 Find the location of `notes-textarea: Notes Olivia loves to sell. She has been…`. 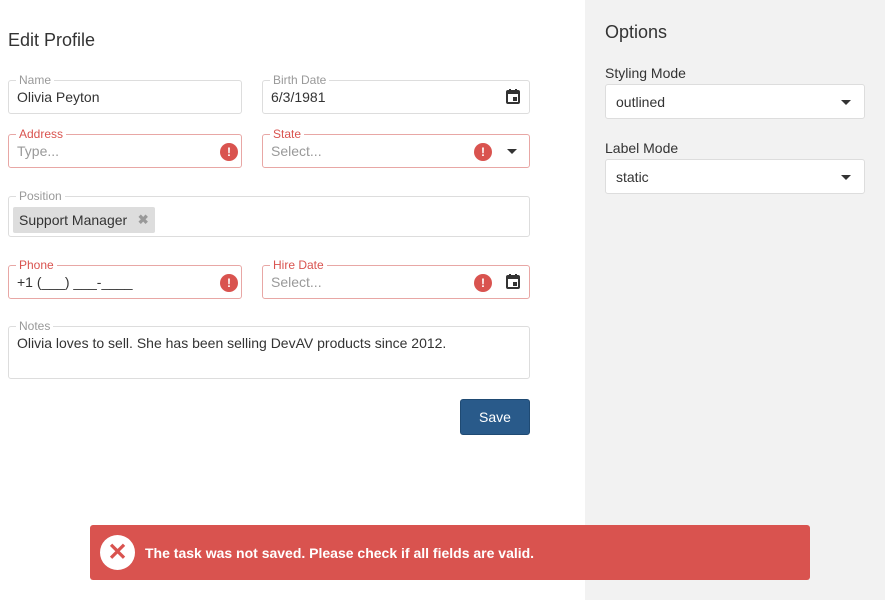

notes-textarea: Notes Olivia loves to sell. She has been… is located at coordinates (269, 349).